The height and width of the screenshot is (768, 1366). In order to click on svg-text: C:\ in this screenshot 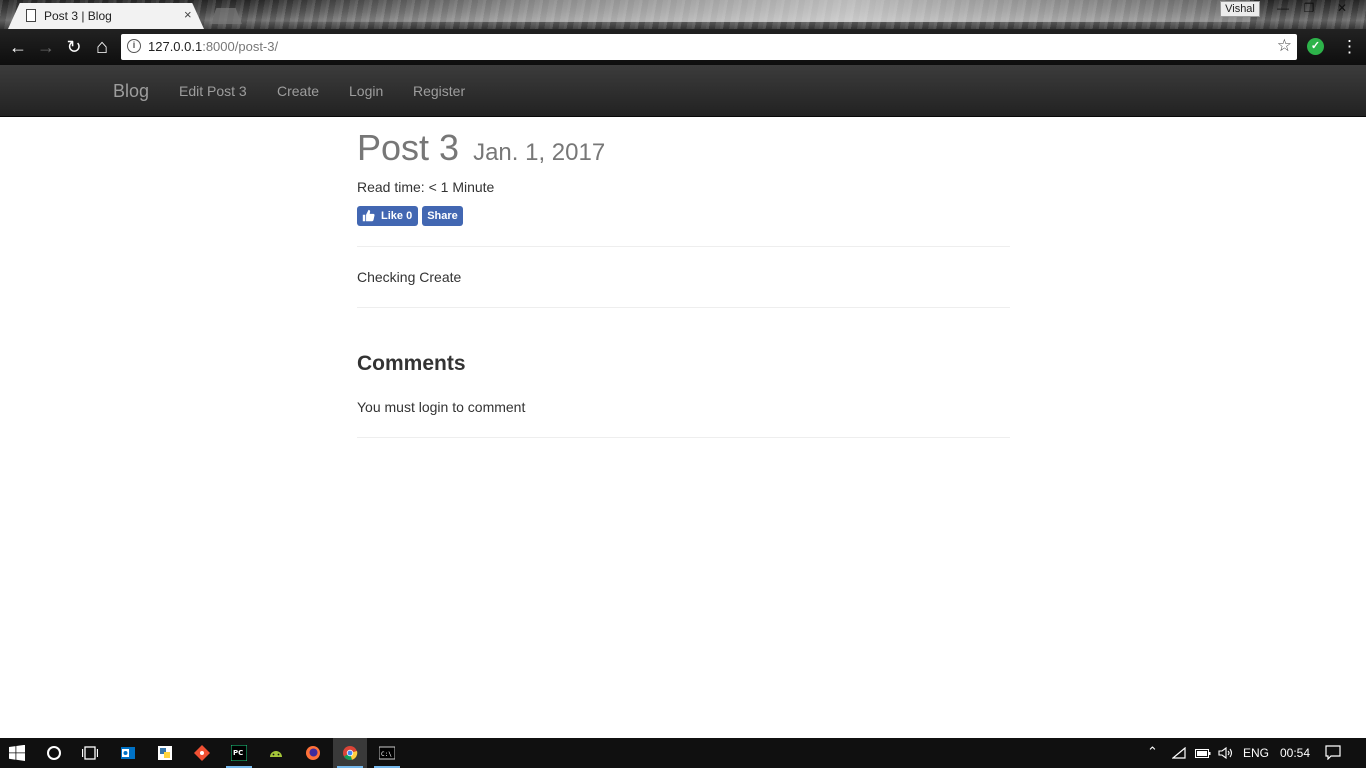, I will do `click(386, 754)`.